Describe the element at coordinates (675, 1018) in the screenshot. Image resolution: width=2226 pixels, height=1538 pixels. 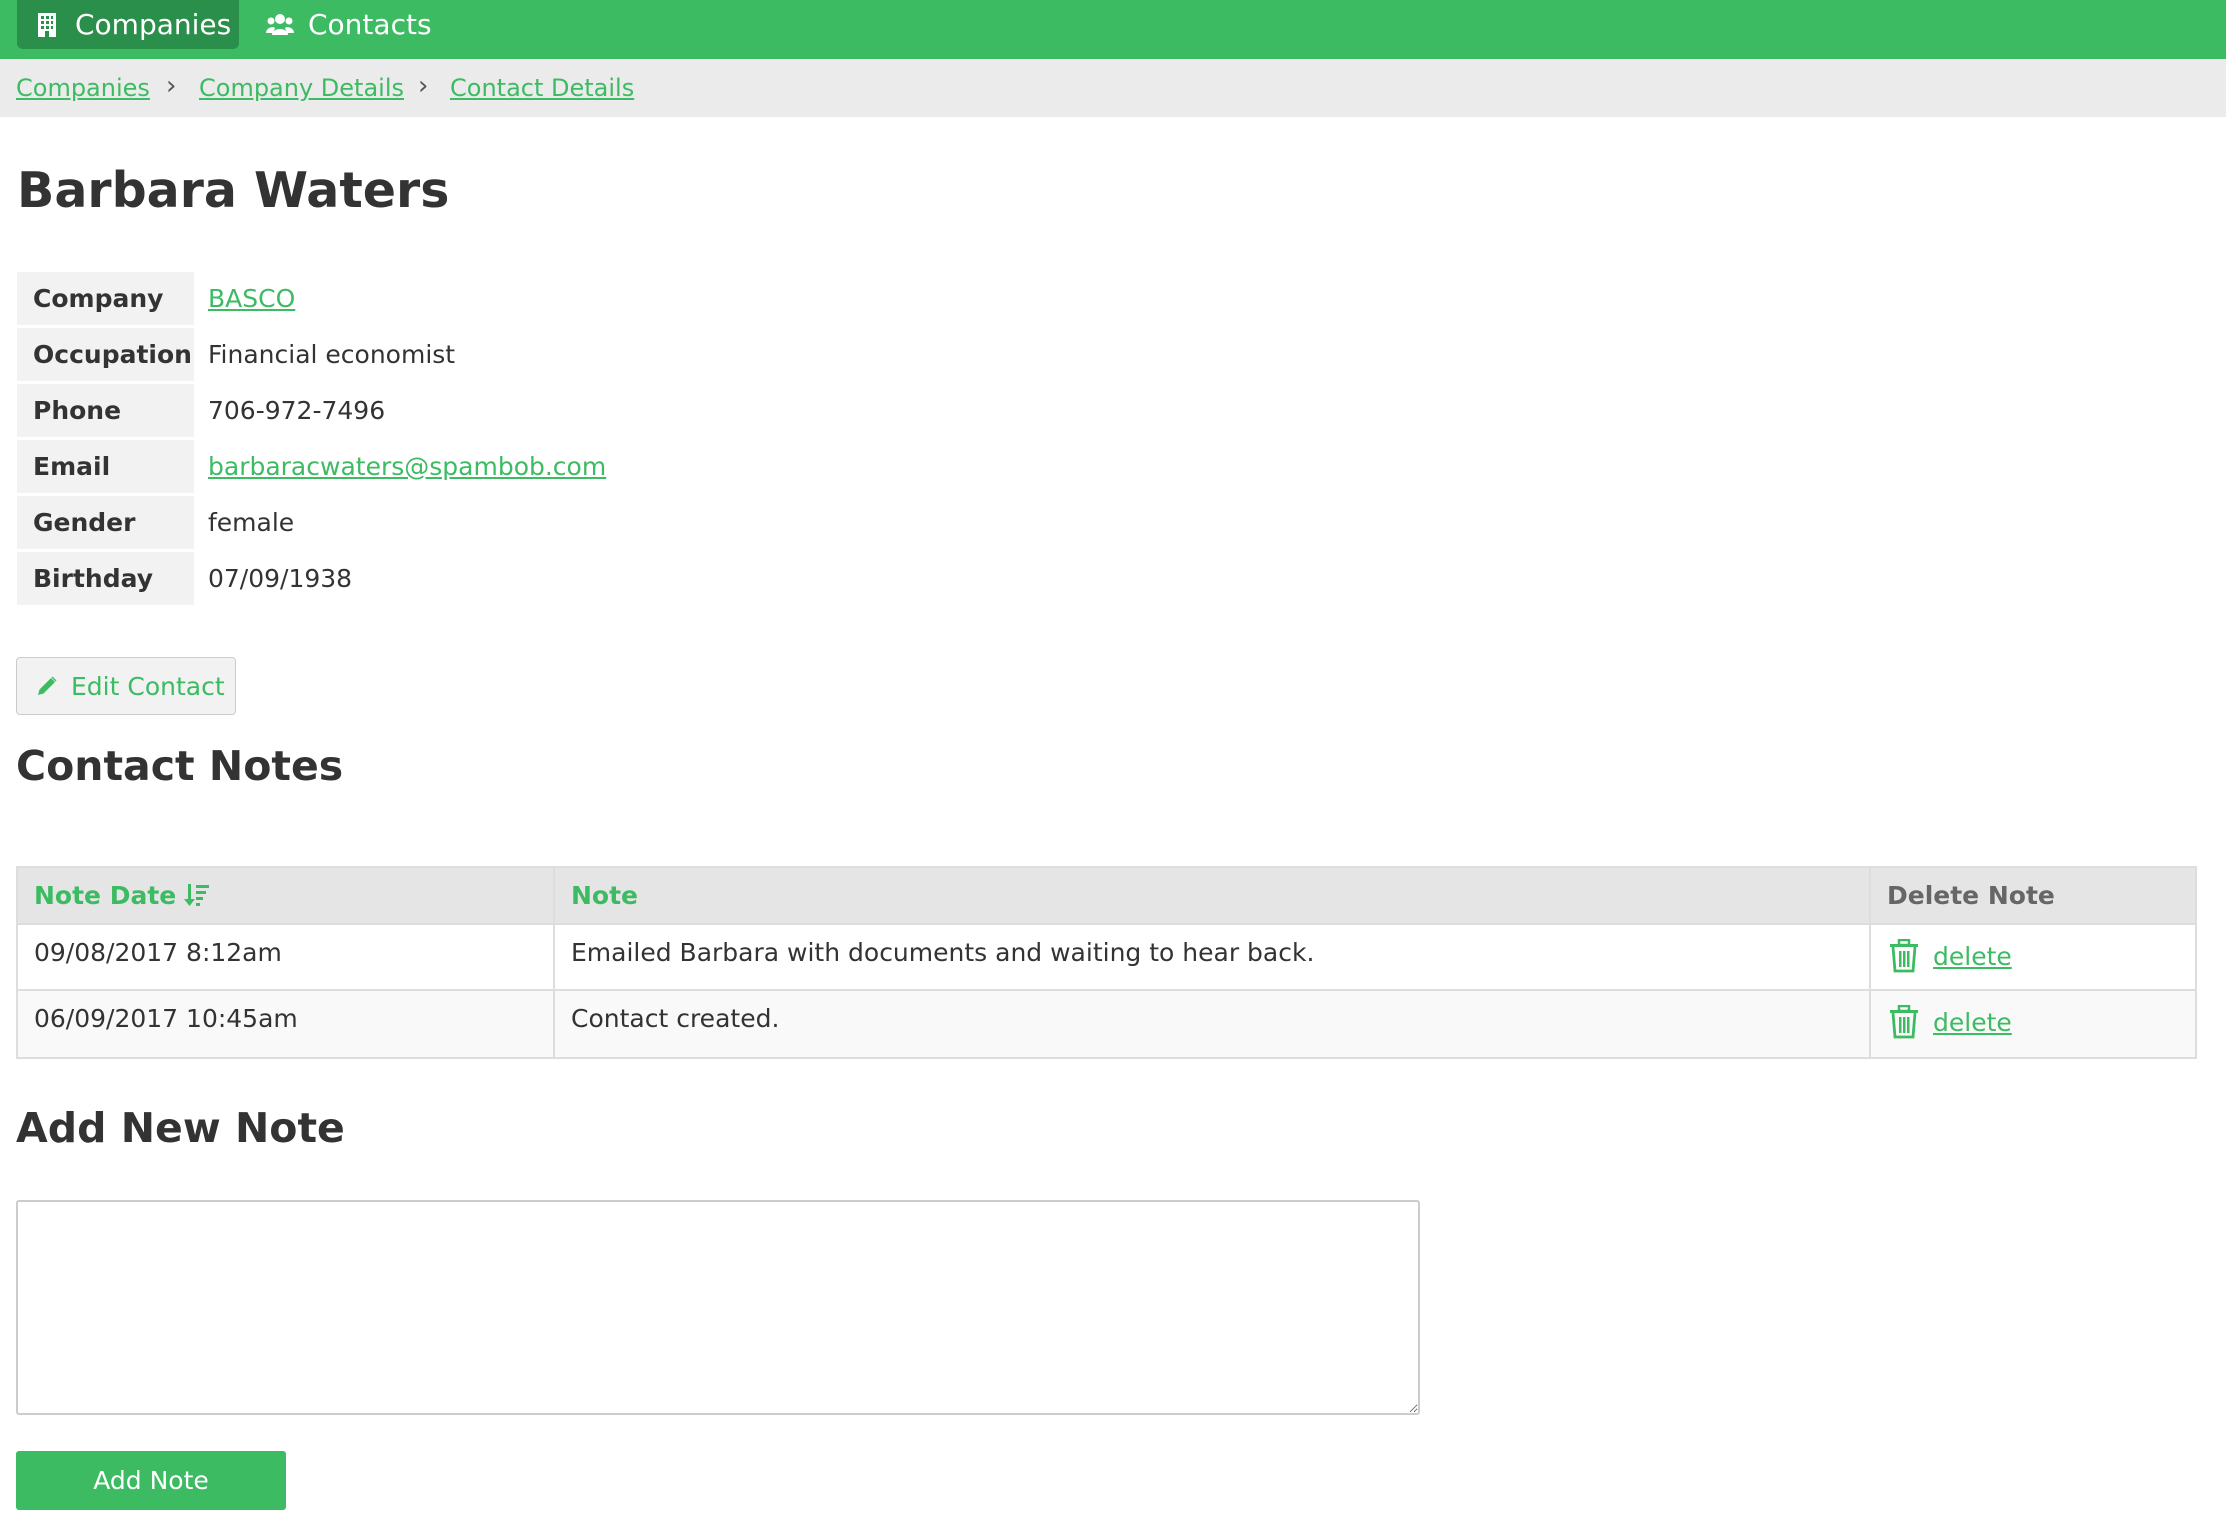
I see `note-text-cell: Contact created.` at that location.